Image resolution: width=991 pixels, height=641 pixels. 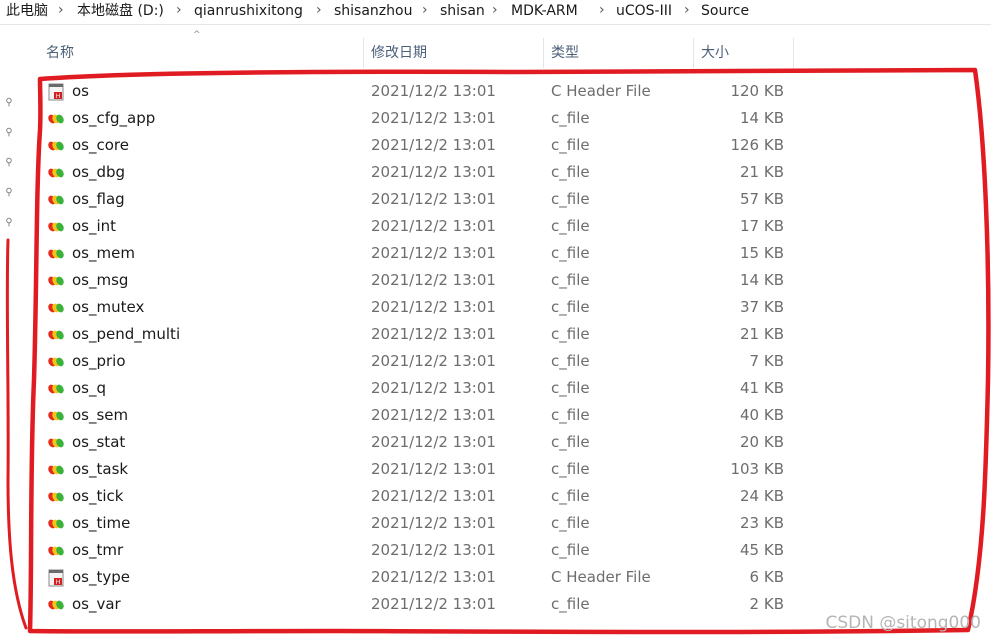 I want to click on breadcrumb-this-pc: 此电脑, so click(x=27, y=11).